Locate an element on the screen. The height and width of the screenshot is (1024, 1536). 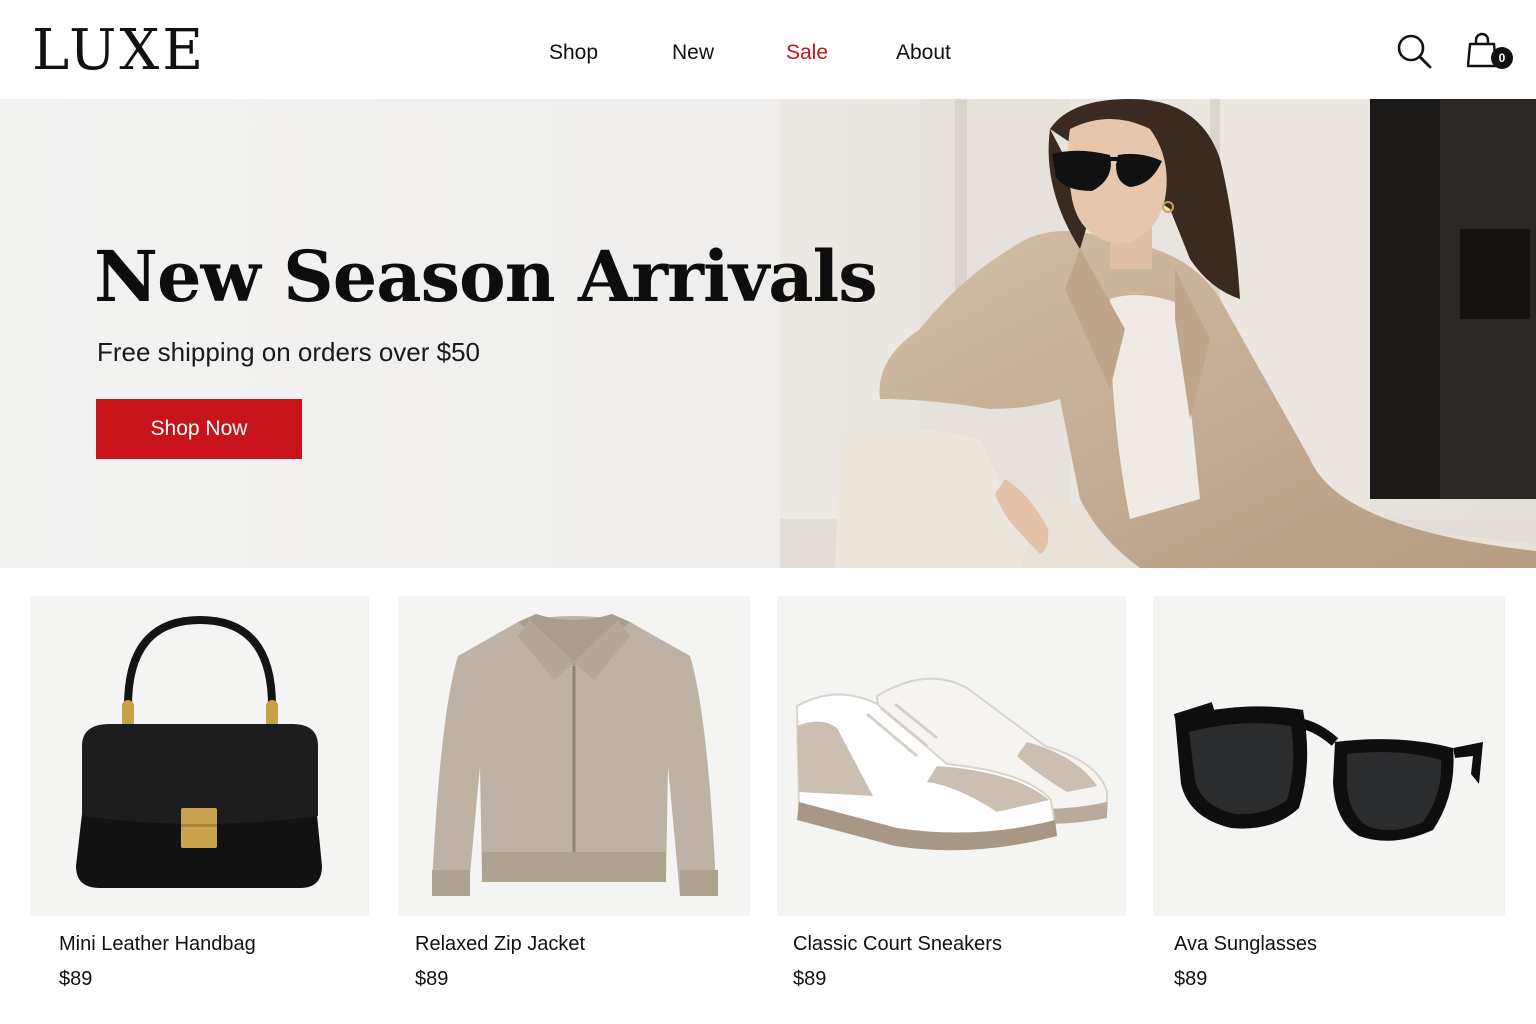
product-name: Classic Court Sneakers is located at coordinates (897, 944).